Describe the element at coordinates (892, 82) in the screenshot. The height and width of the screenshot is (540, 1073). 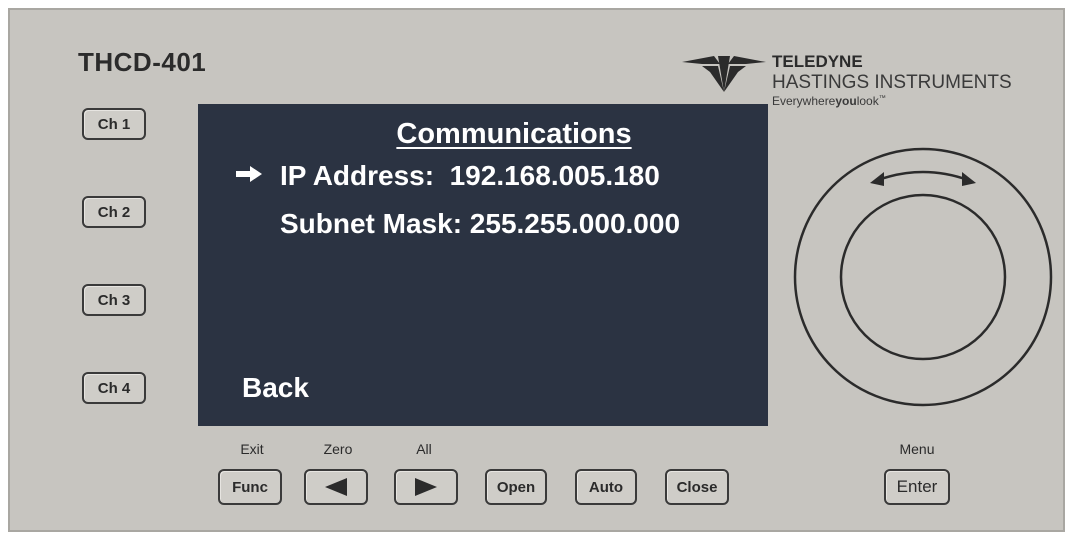
I see `logo-hastings-text: HASTINGS INSTRUMENTS` at that location.